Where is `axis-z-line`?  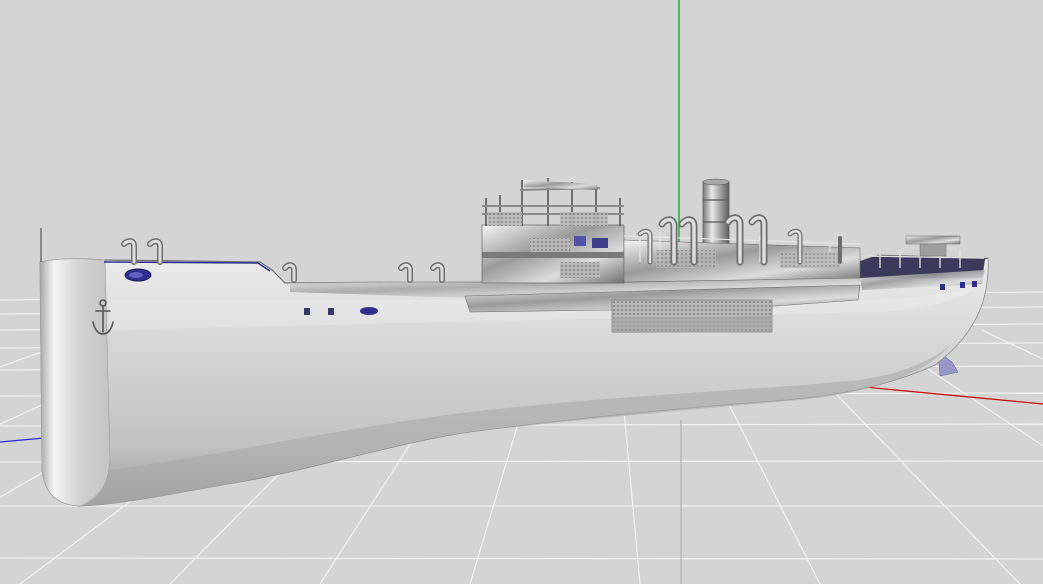 axis-z-line is located at coordinates (22, 440).